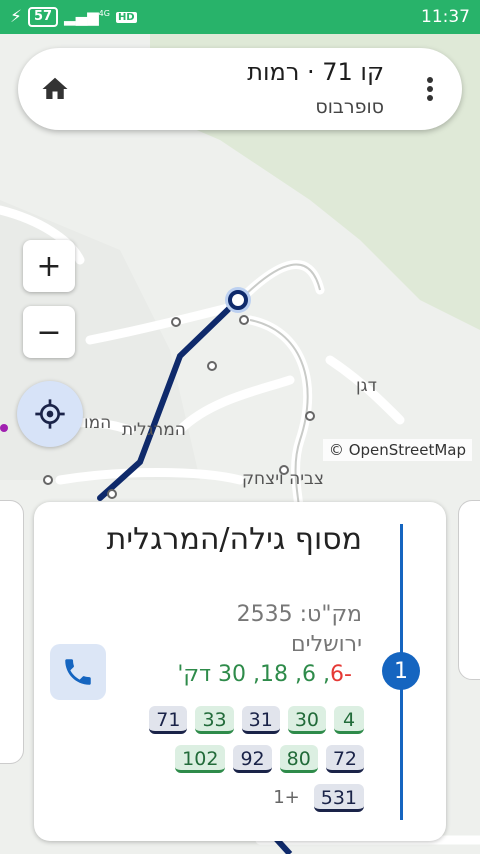 This screenshot has width=480, height=854. What do you see at coordinates (298, 759) in the screenshot?
I see `line-chip: 80` at bounding box center [298, 759].